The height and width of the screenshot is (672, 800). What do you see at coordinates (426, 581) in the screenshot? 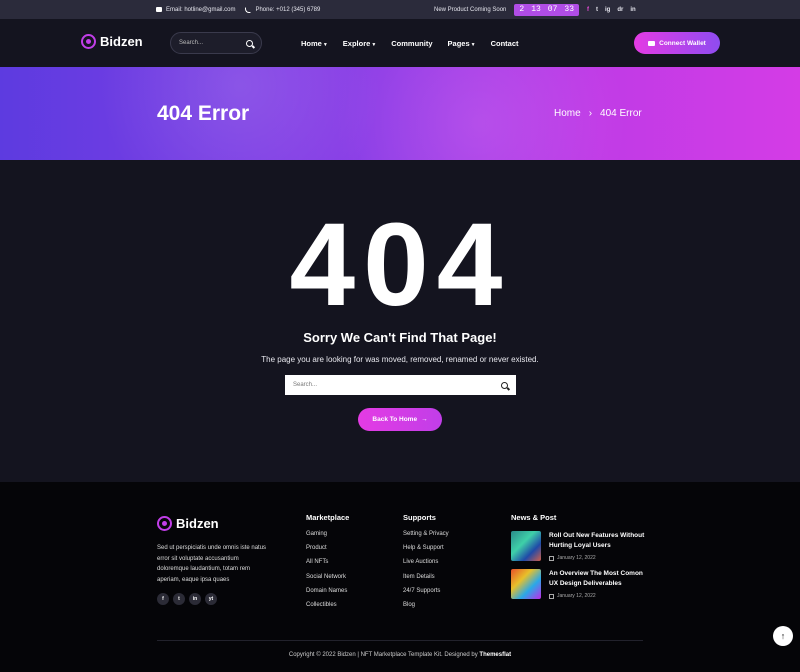
I see `footer-link: Item Details` at bounding box center [426, 581].